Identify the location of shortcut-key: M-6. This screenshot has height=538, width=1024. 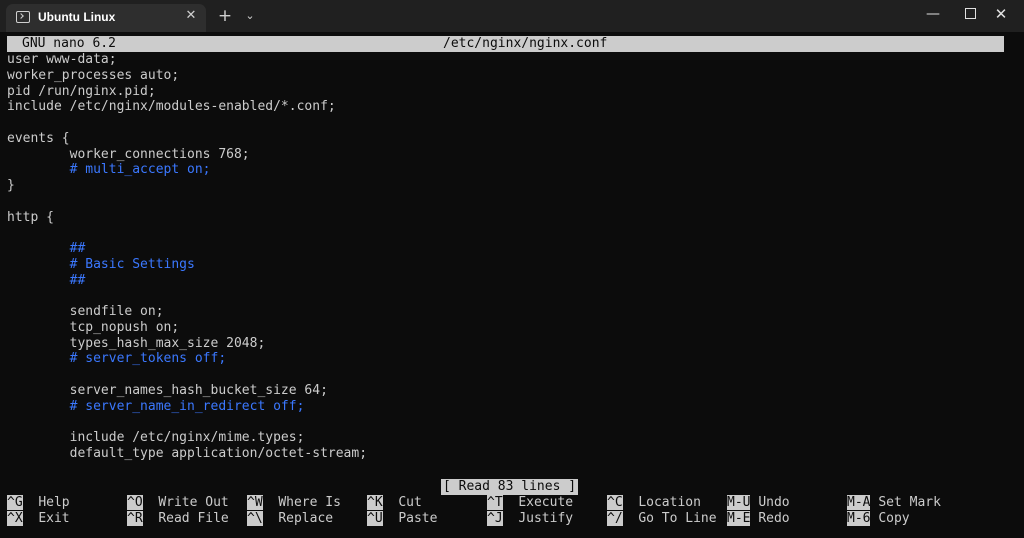
(859, 518).